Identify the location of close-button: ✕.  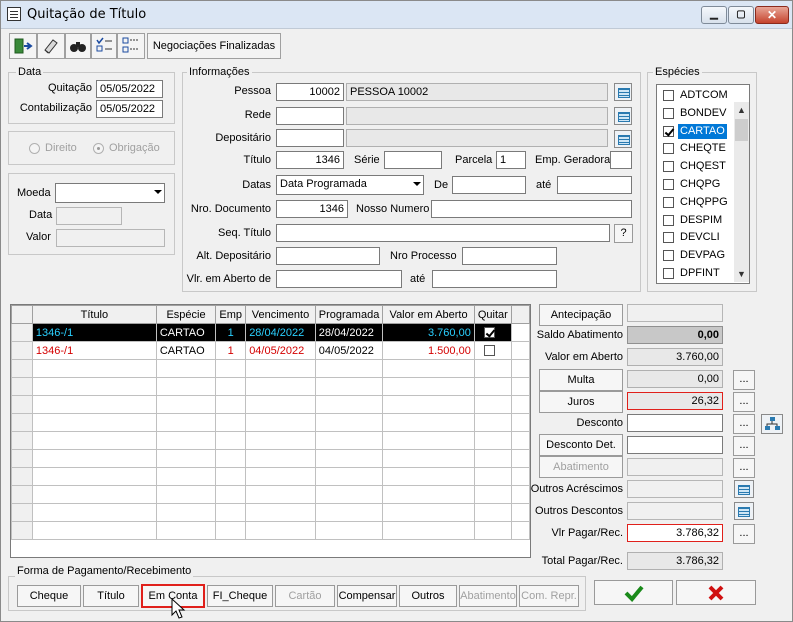
(772, 15).